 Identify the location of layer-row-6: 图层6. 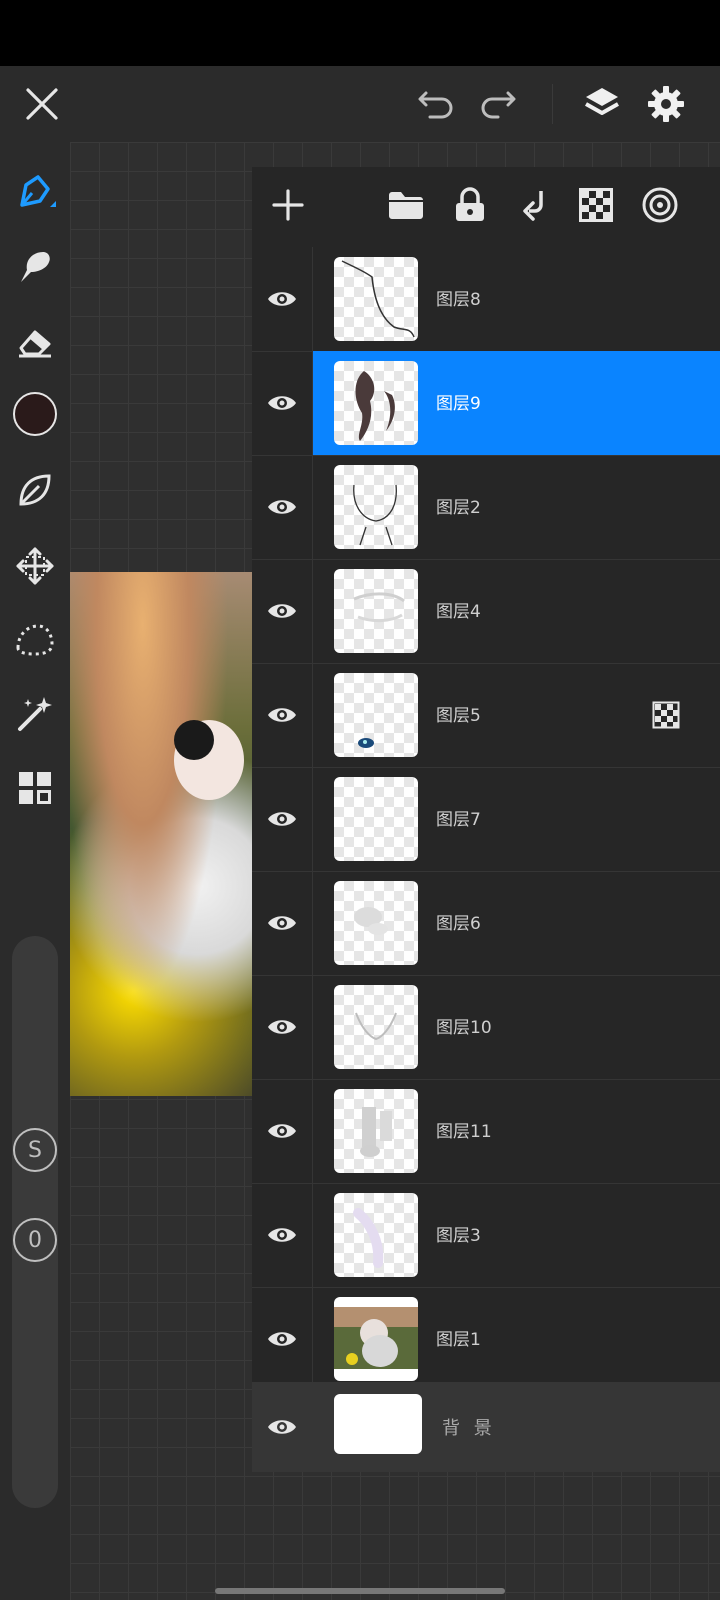
(486, 923).